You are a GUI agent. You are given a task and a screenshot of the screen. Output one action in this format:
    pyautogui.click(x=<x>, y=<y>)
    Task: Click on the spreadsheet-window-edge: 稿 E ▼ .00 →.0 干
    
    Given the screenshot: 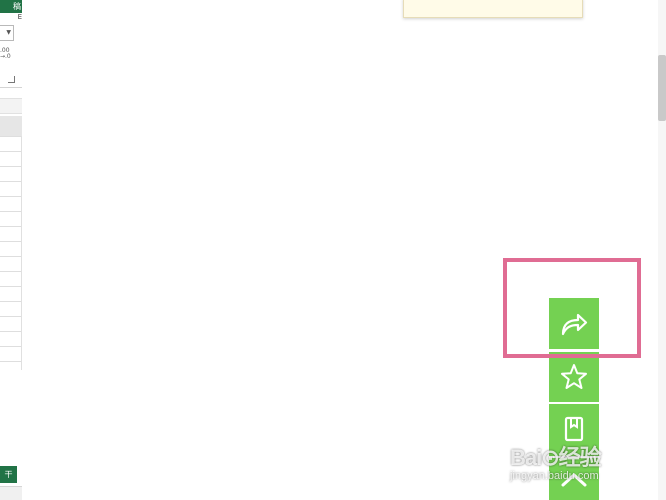 What is the action you would take?
    pyautogui.click(x=11, y=250)
    